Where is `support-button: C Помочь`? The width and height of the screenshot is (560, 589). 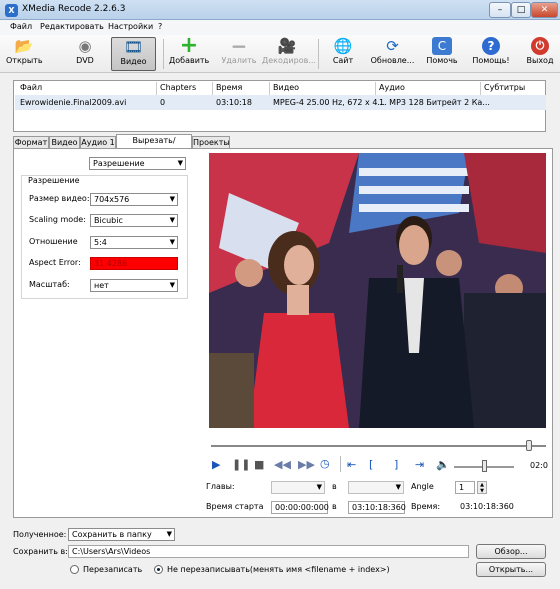 support-button: C Помочь is located at coordinates (442, 54).